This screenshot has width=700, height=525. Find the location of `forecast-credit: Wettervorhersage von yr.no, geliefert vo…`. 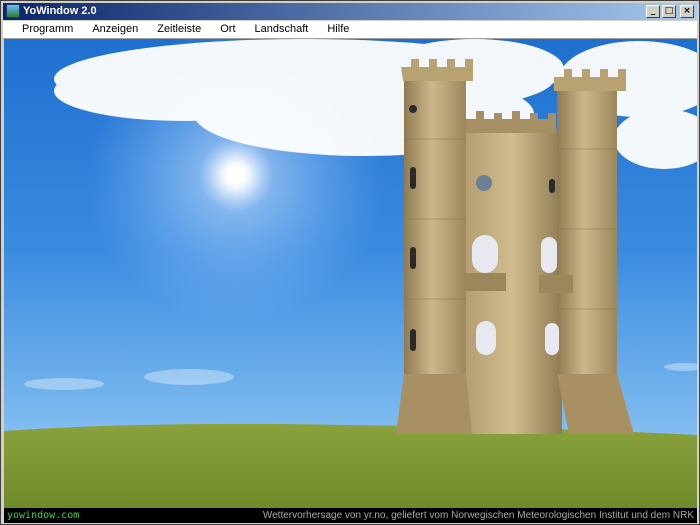

forecast-credit: Wettervorhersage von yr.no, geliefert vo… is located at coordinates (478, 515).